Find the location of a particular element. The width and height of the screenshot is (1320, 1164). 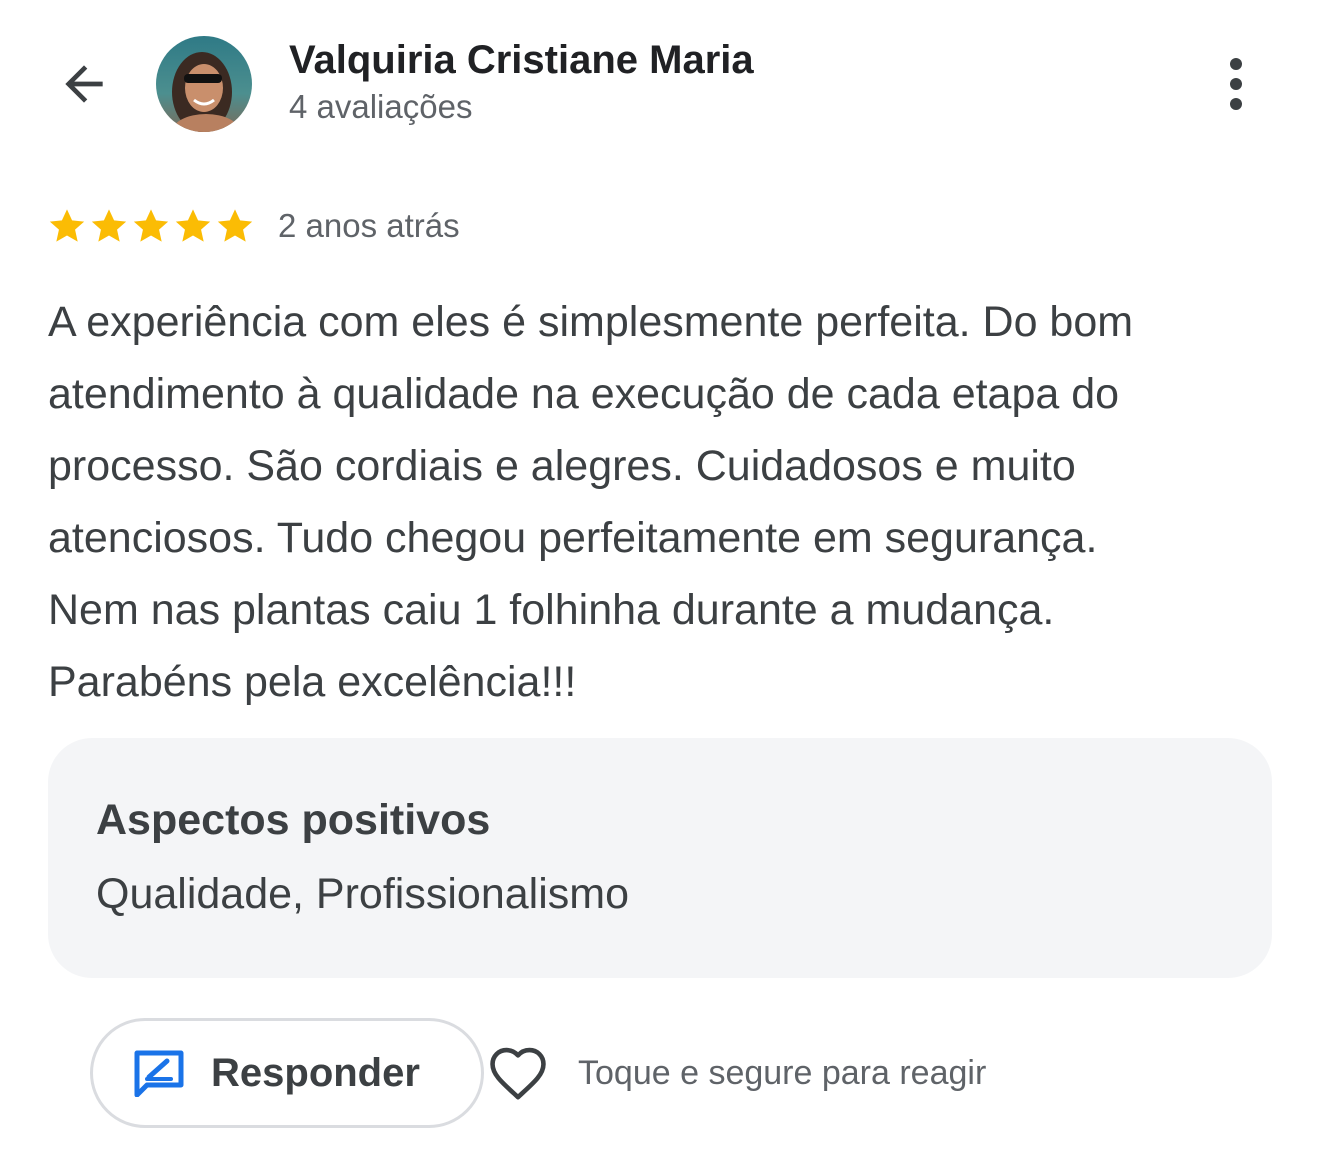

star-rating is located at coordinates (151, 226).